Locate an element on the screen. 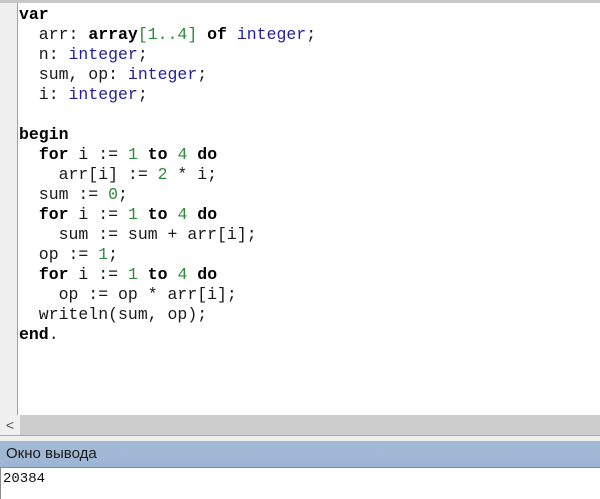  number-token: 0 is located at coordinates (113, 194).